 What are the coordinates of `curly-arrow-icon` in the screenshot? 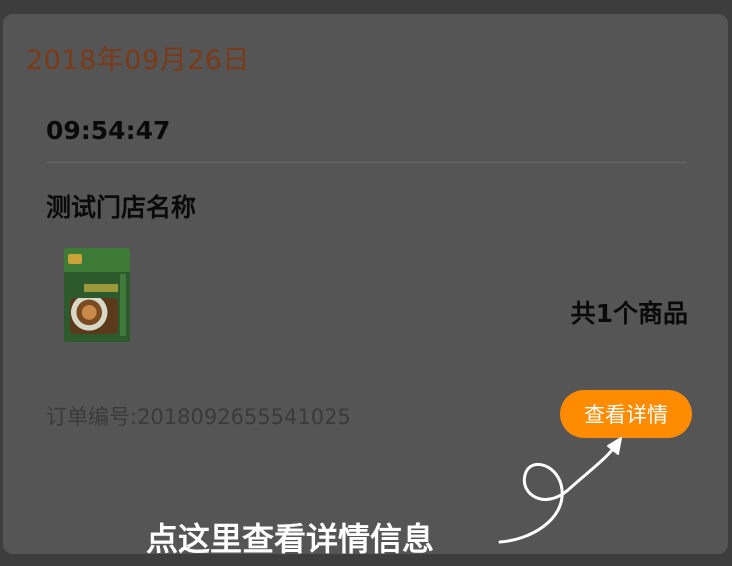 It's located at (560, 490).